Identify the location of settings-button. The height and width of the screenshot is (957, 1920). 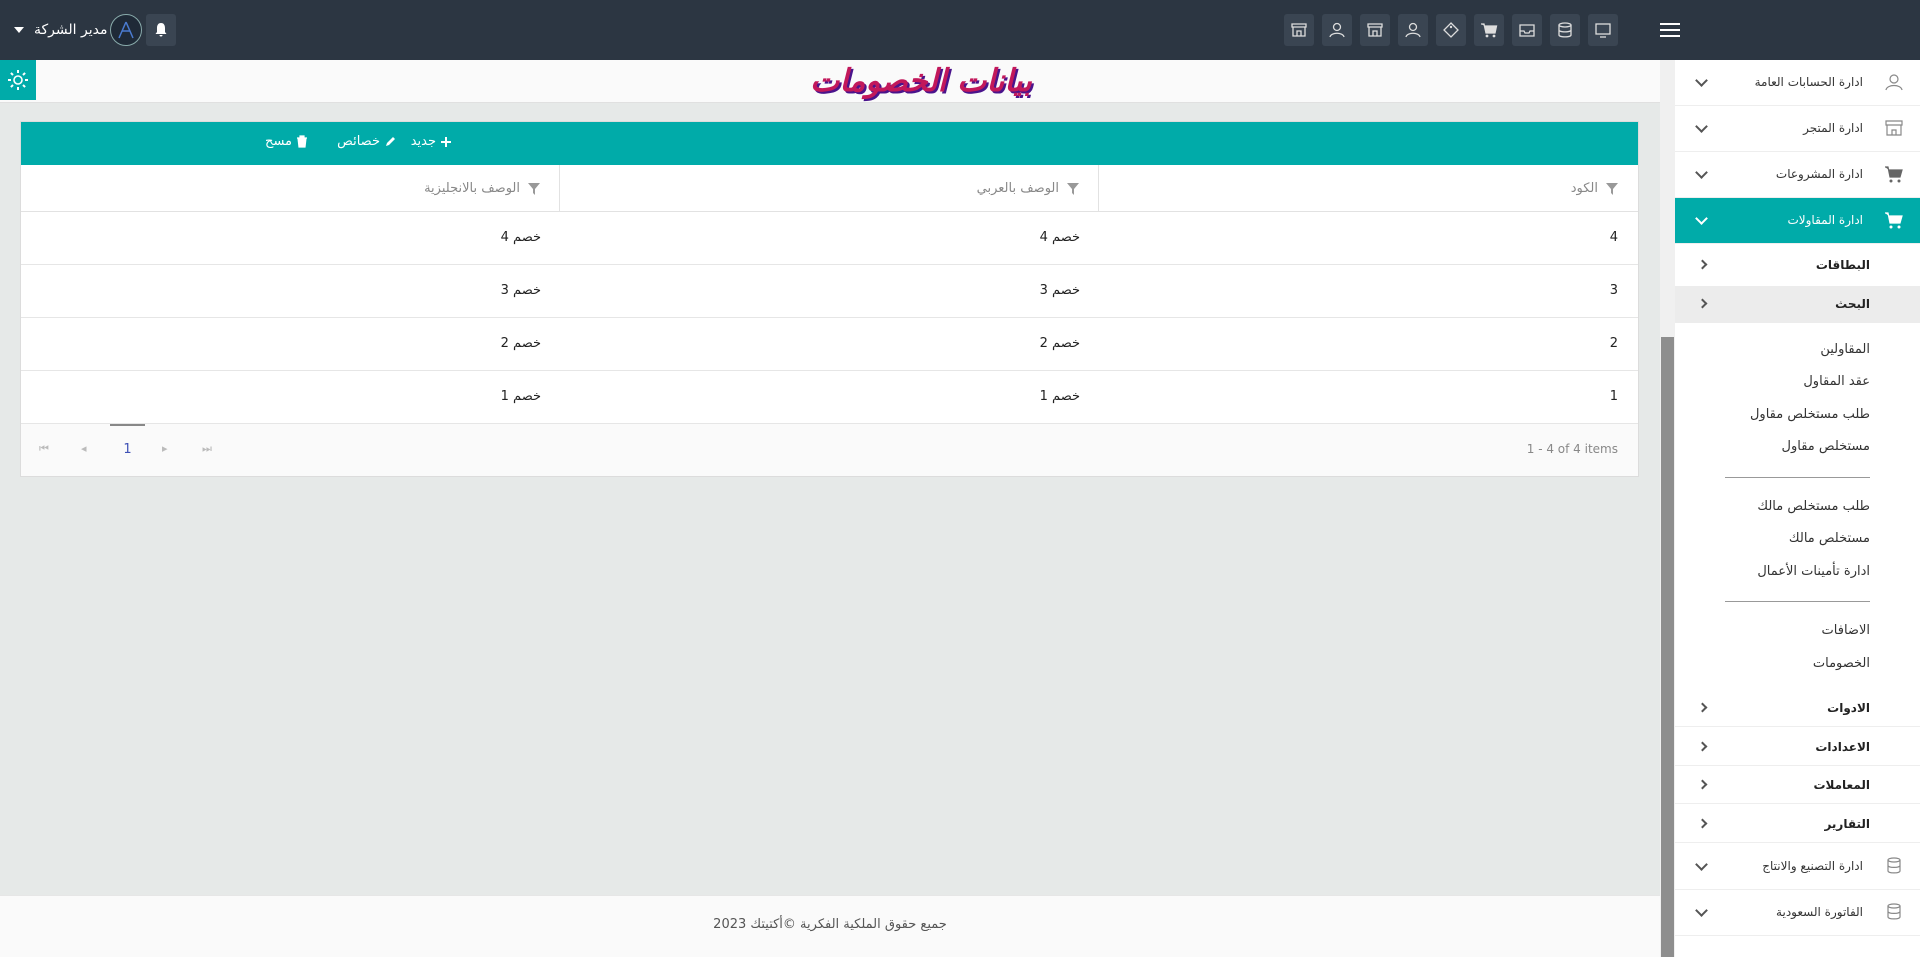
(18, 80).